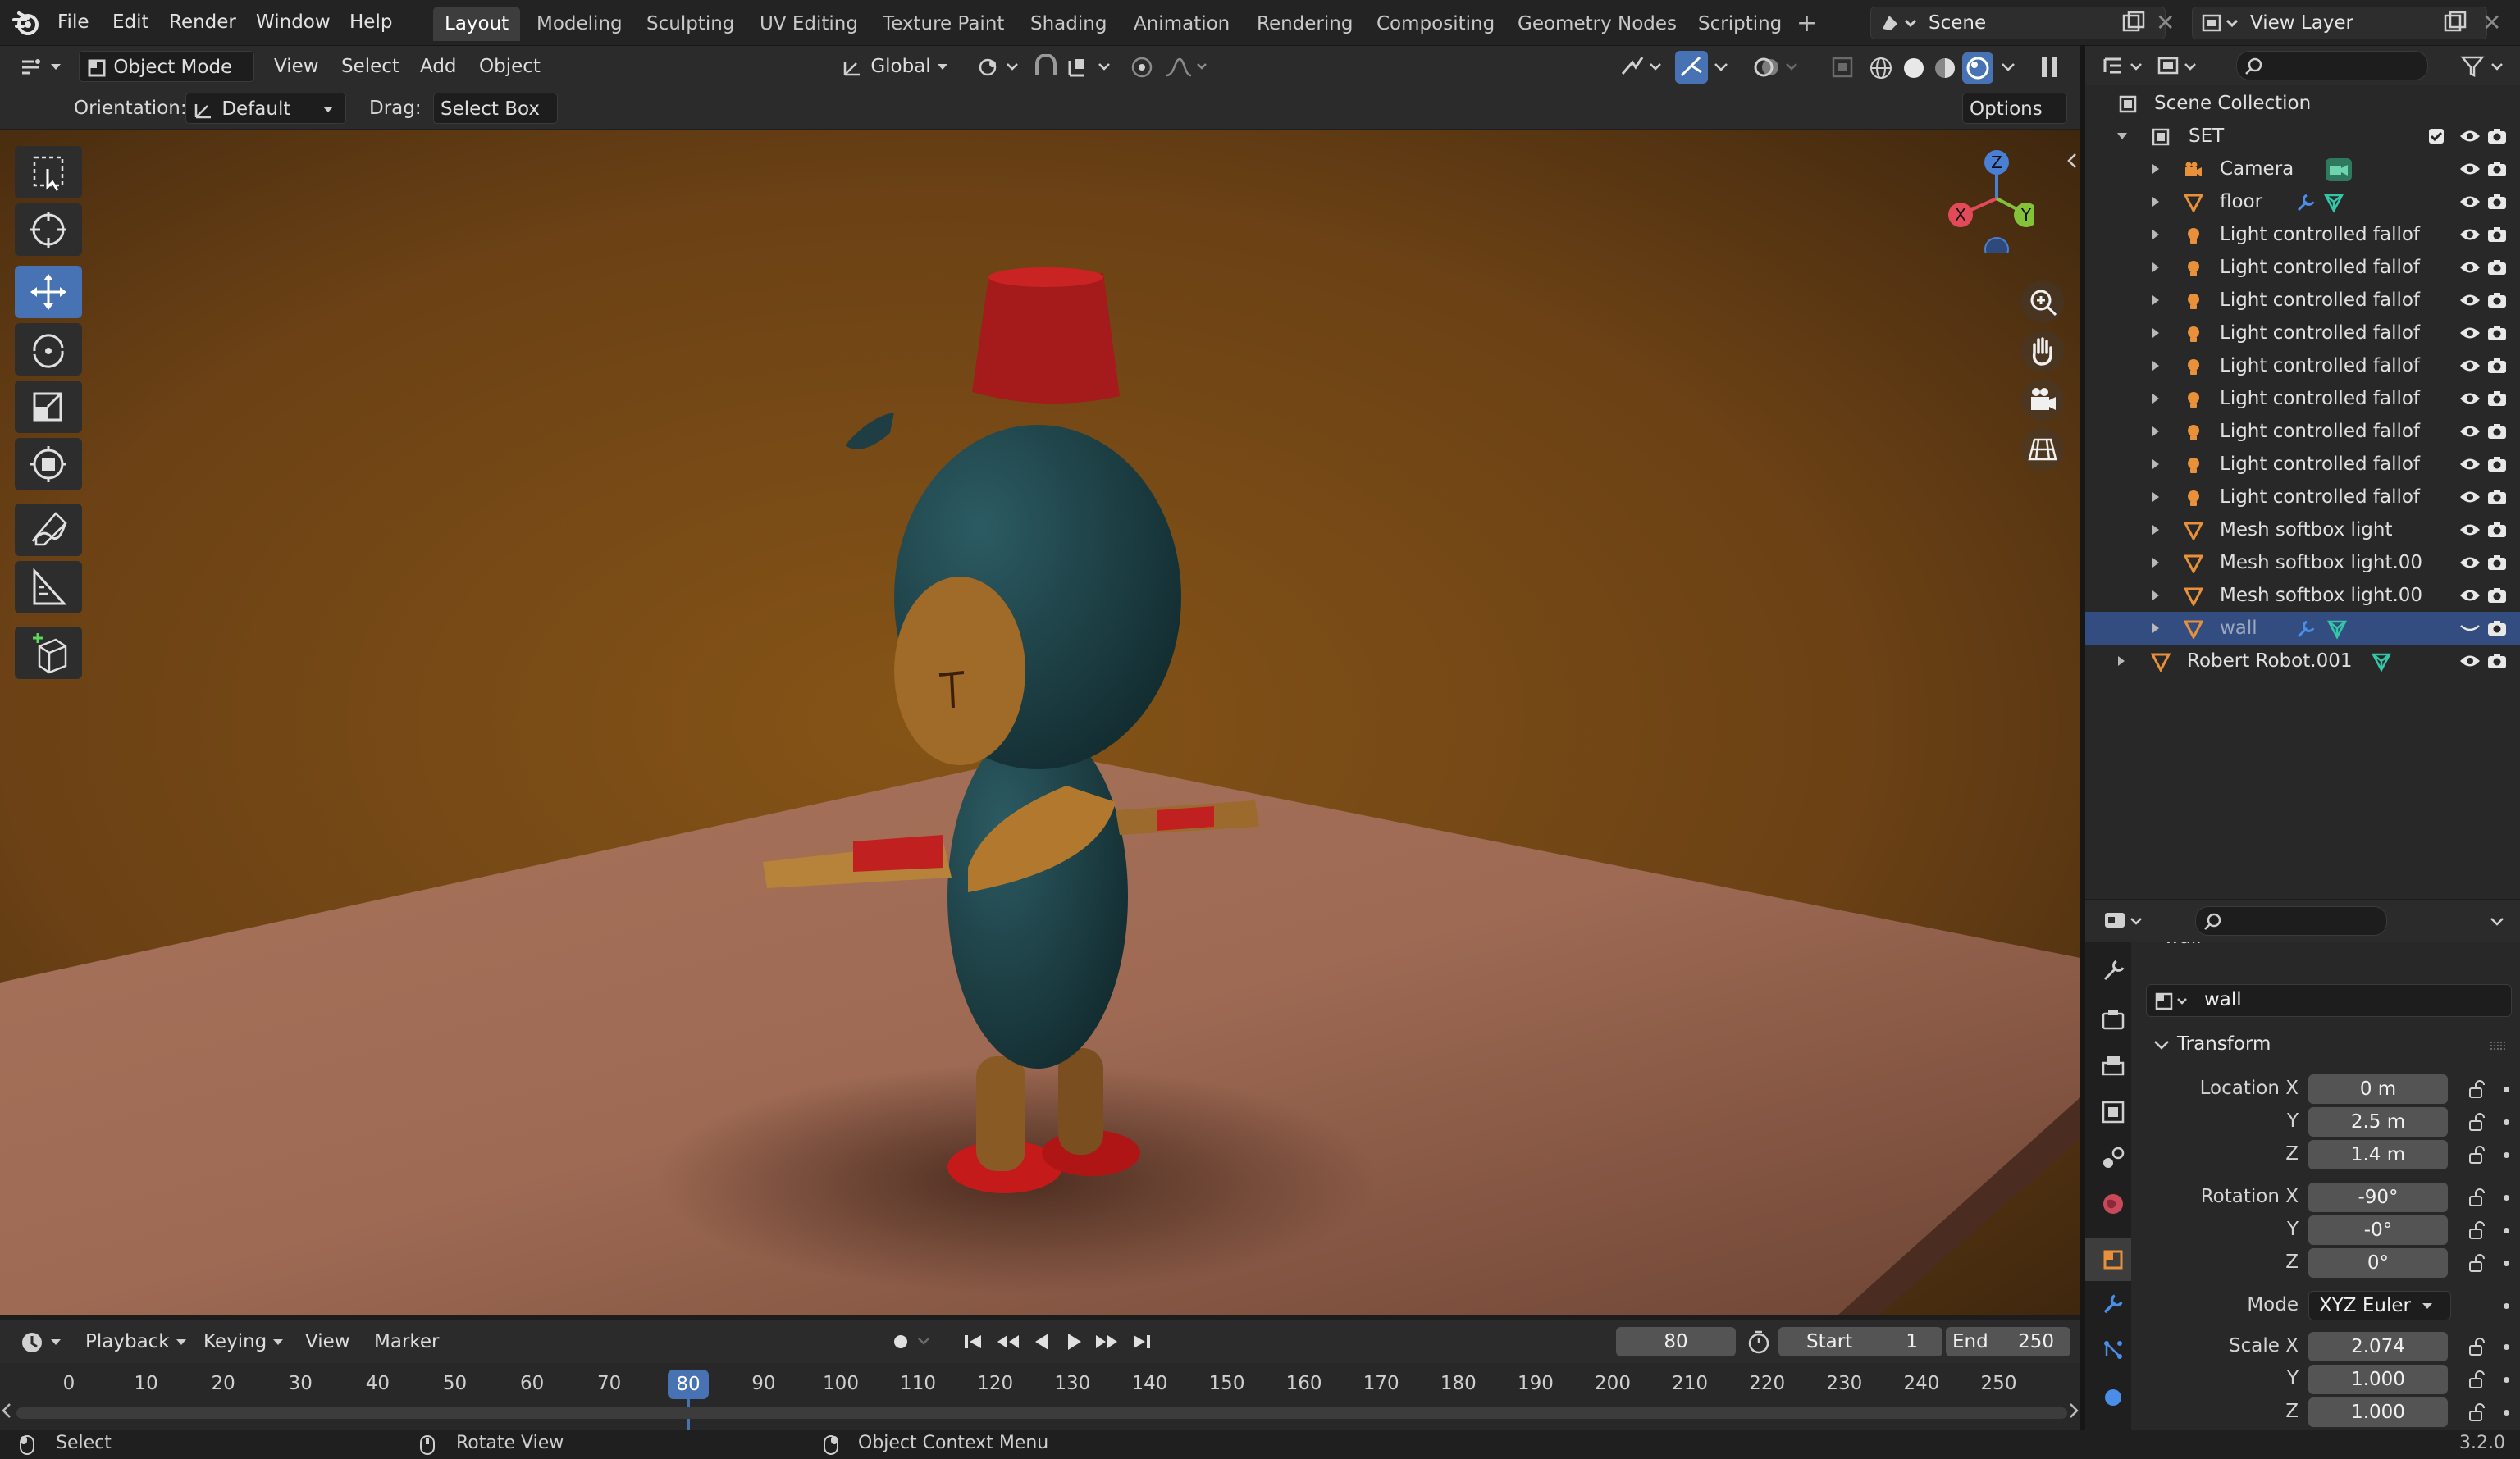  Describe the element at coordinates (2332, 65) in the screenshot. I see `outliner-search-input` at that location.